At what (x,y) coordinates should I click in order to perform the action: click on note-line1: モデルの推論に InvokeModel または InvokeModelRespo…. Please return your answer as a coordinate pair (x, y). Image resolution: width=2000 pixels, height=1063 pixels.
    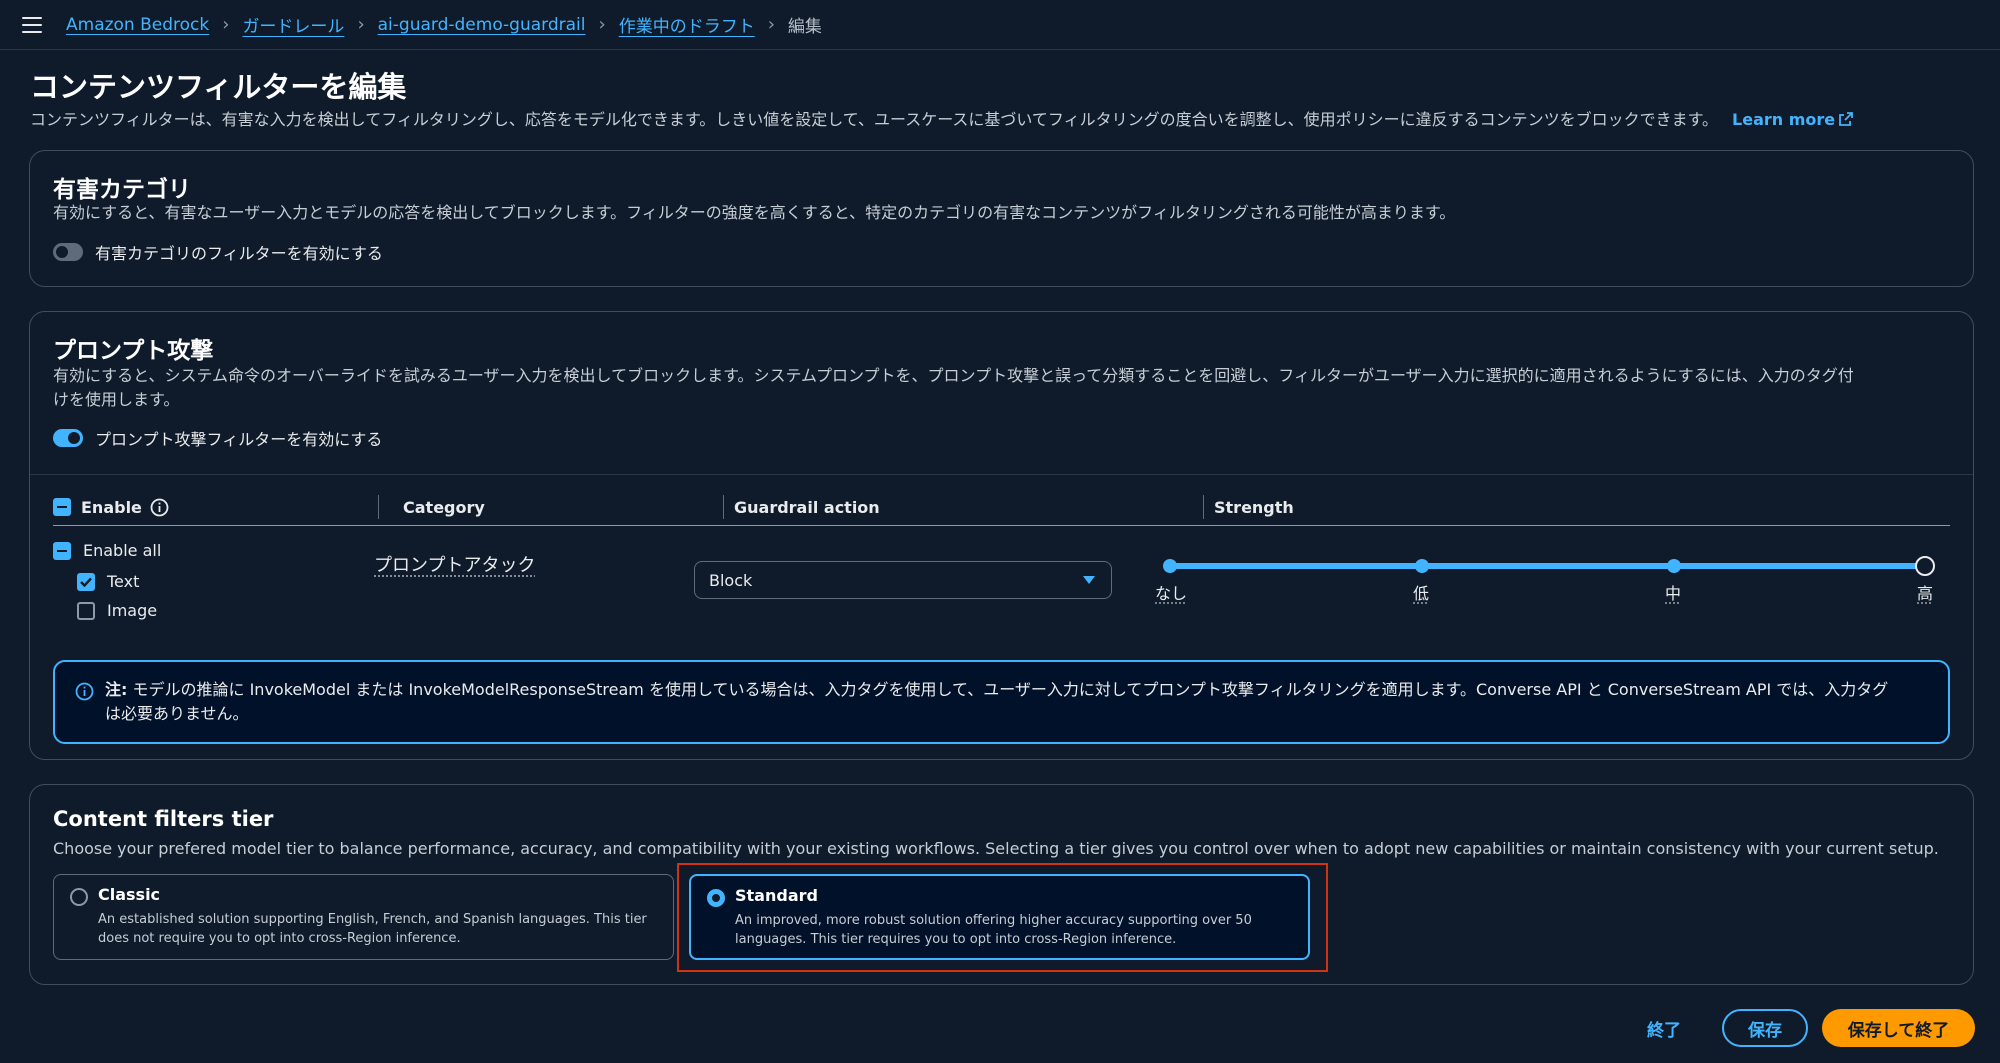
    Looking at the image, I should click on (1010, 689).